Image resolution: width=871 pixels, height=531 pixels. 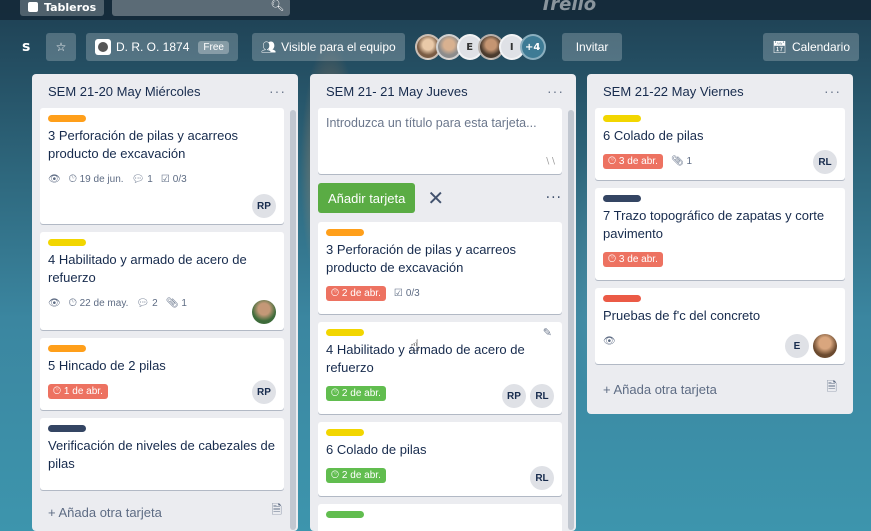 I want to click on team-button: D. R. O. 1874 Free, so click(x=162, y=47).